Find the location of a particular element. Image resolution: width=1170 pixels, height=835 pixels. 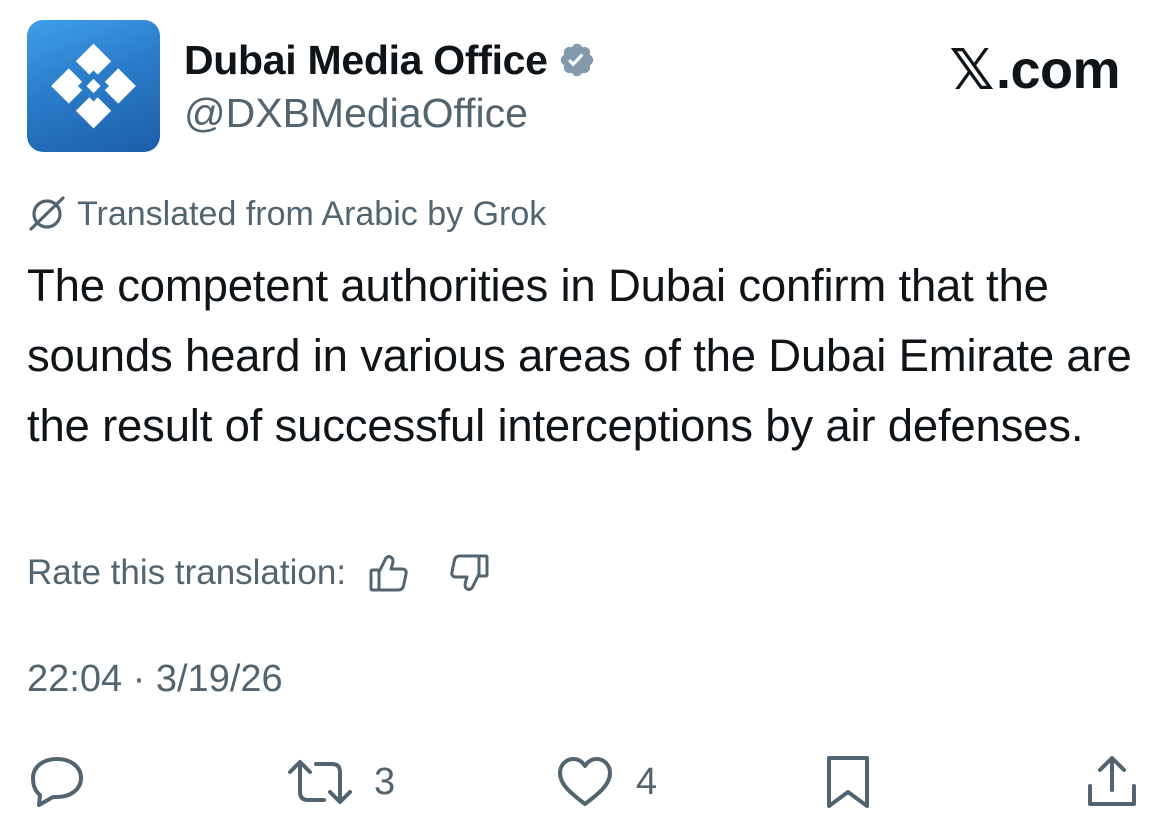

dubai-media-office-logo is located at coordinates (93, 86).